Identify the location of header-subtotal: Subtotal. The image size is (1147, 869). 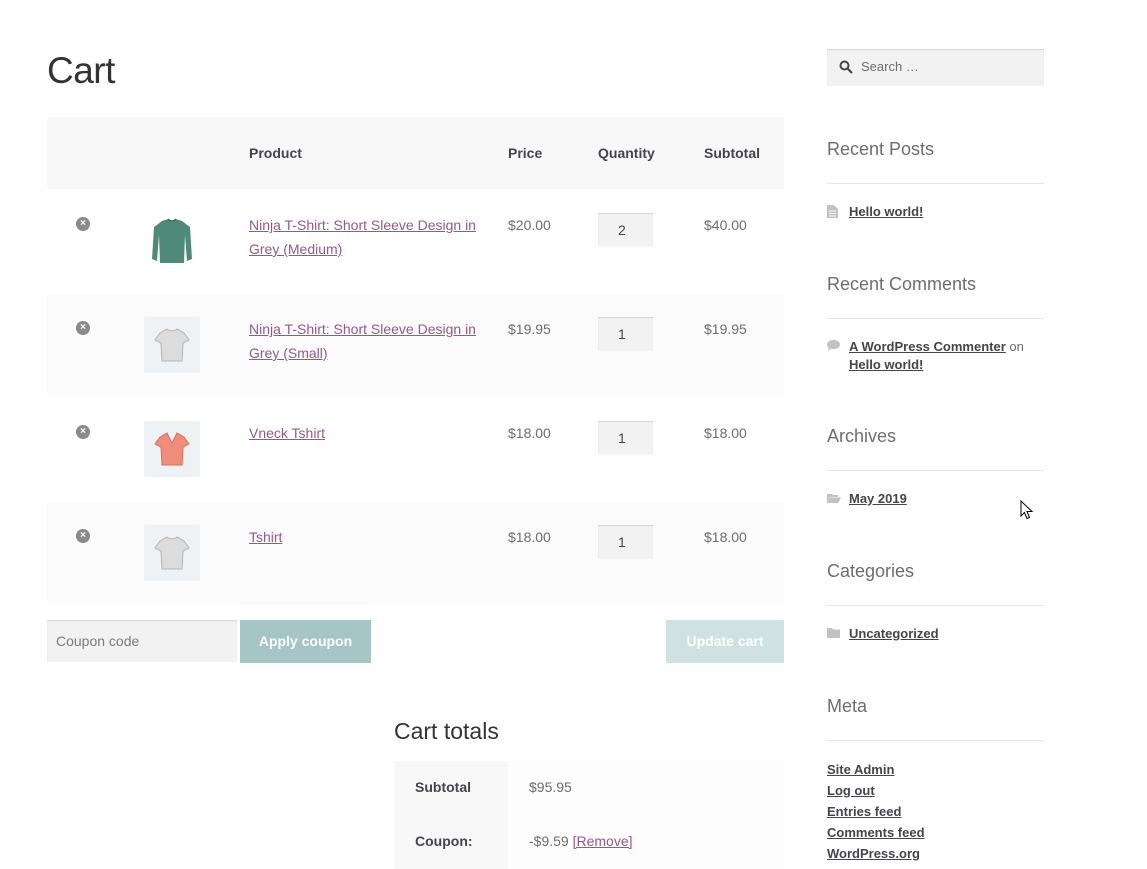
(732, 153).